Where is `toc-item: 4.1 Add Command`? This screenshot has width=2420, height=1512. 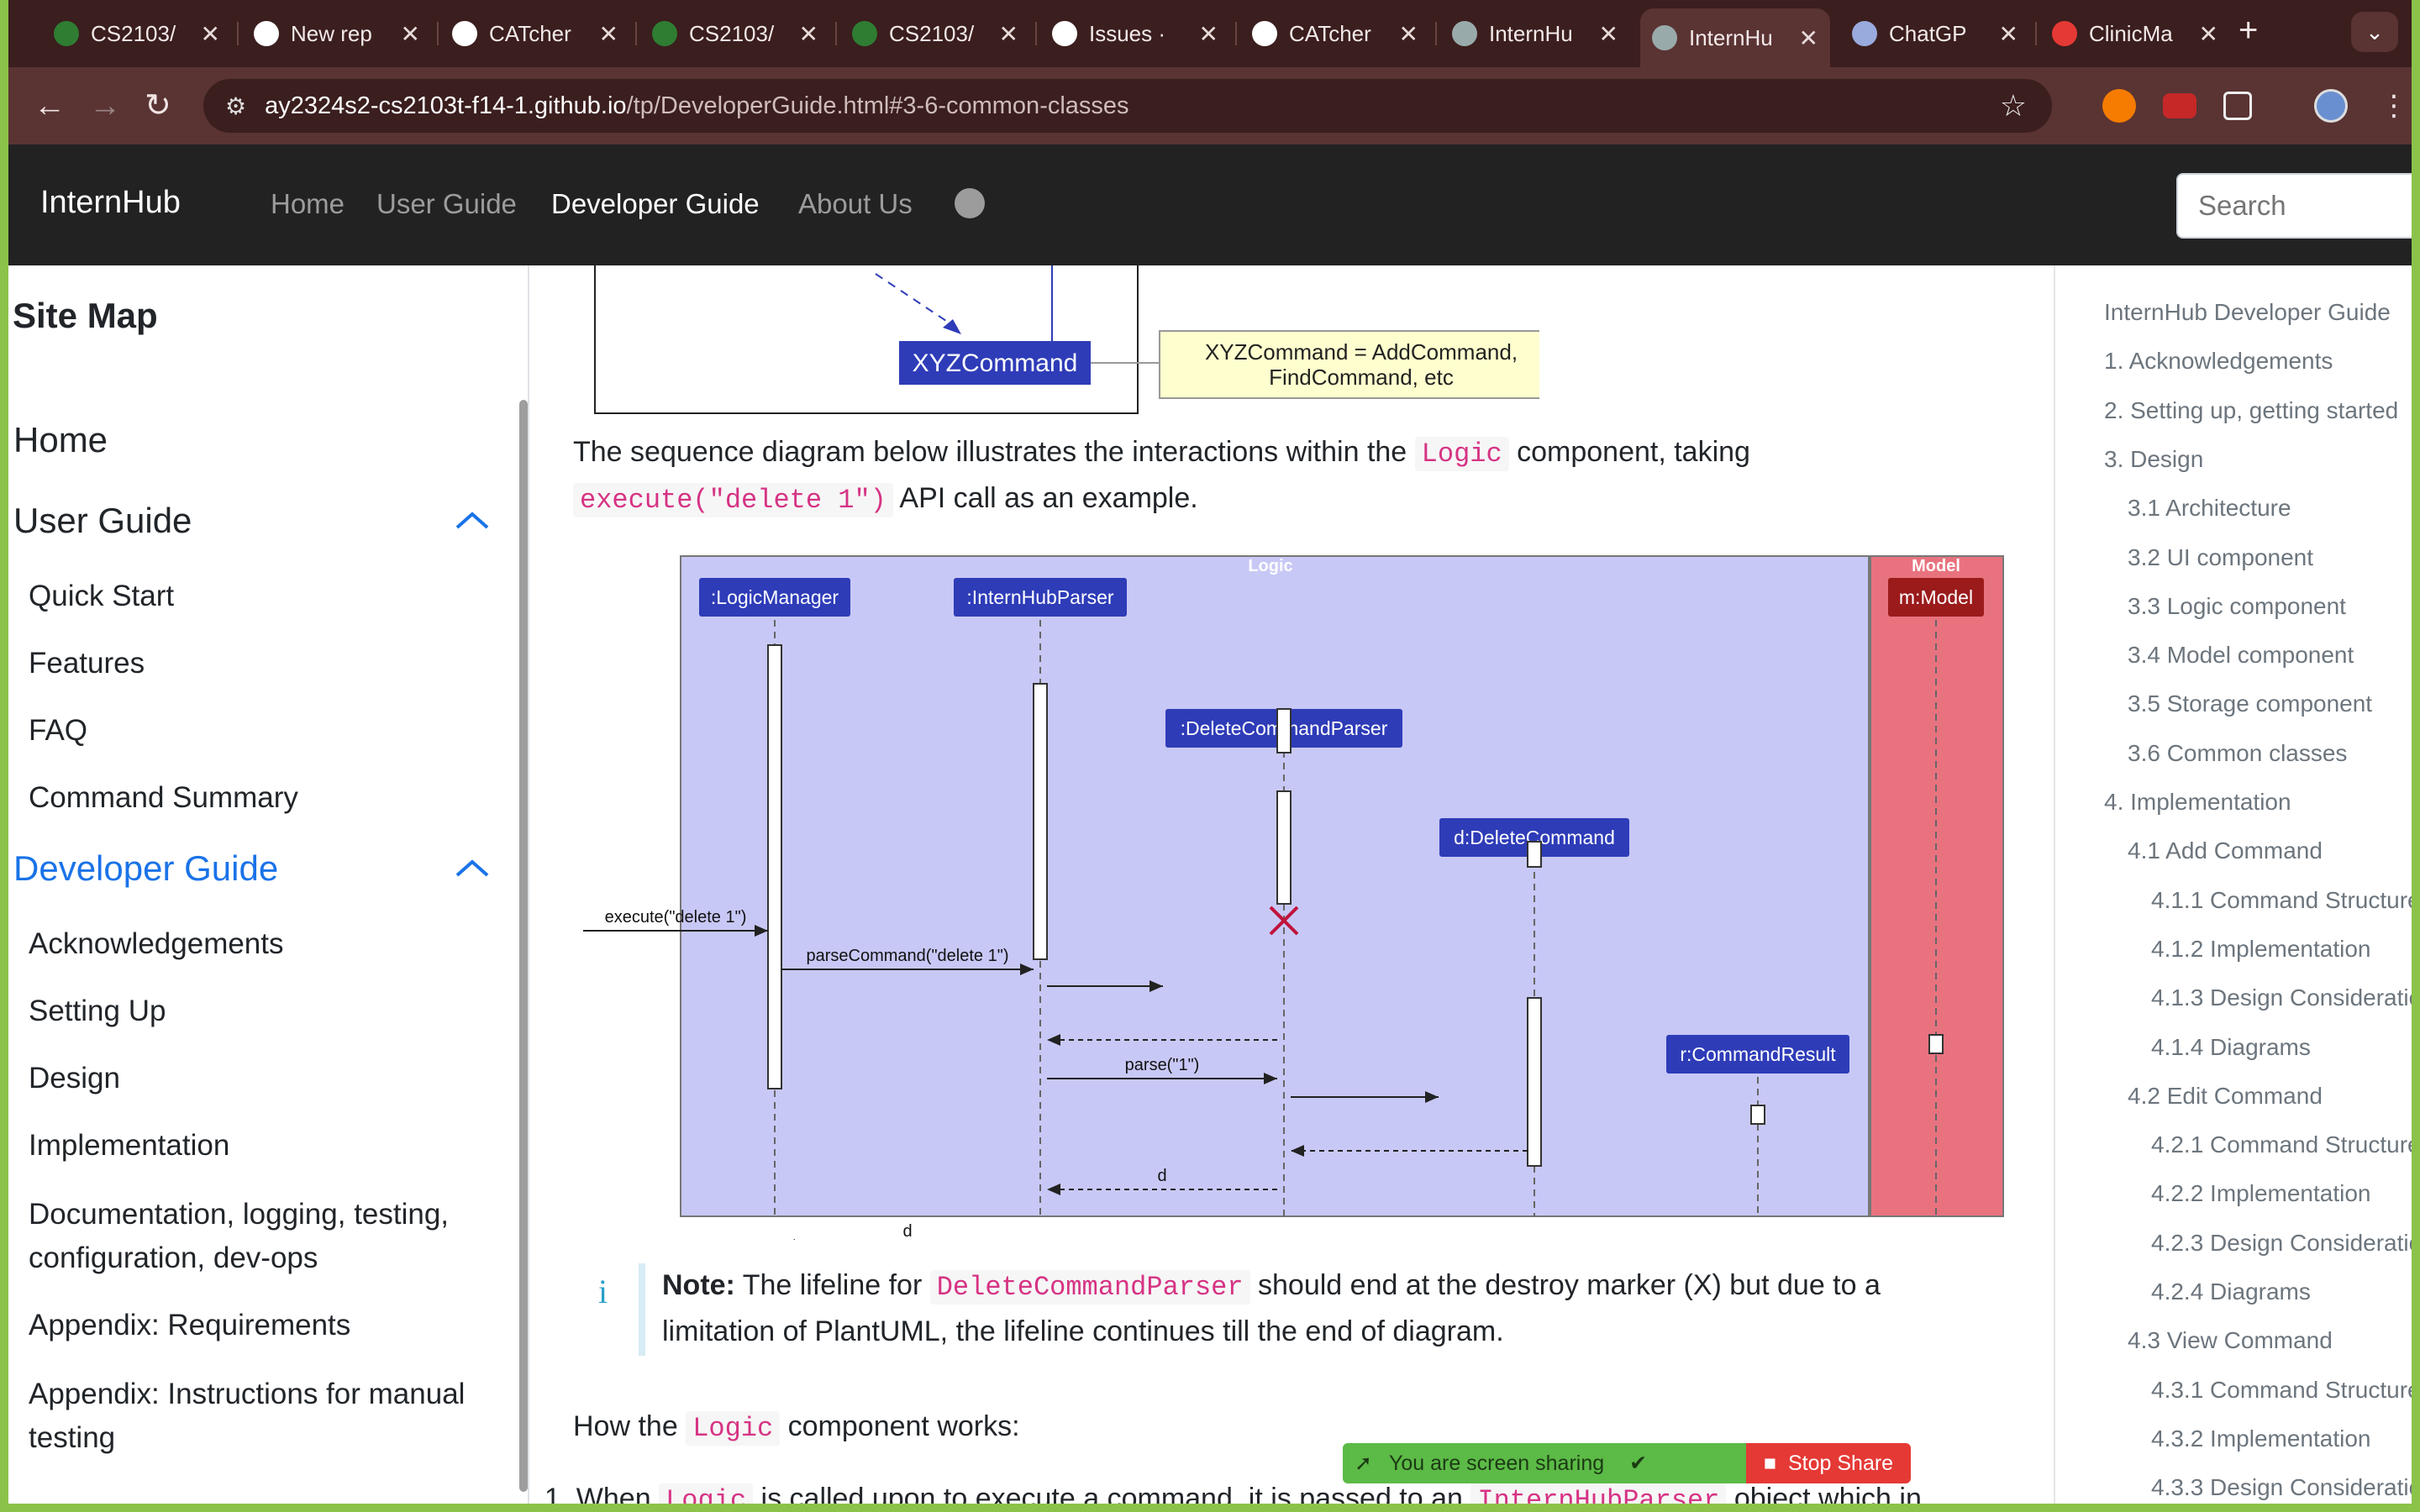 toc-item: 4.1 Add Command is located at coordinates (2225, 850).